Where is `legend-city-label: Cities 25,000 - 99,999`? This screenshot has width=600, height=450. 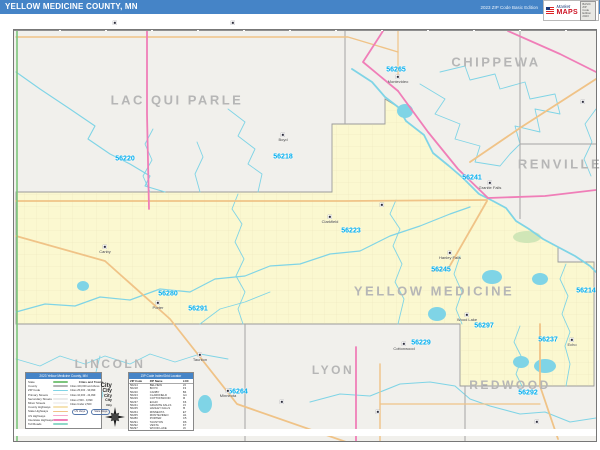 legend-city-label: Cities 25,000 - 99,999 is located at coordinates (83, 391).